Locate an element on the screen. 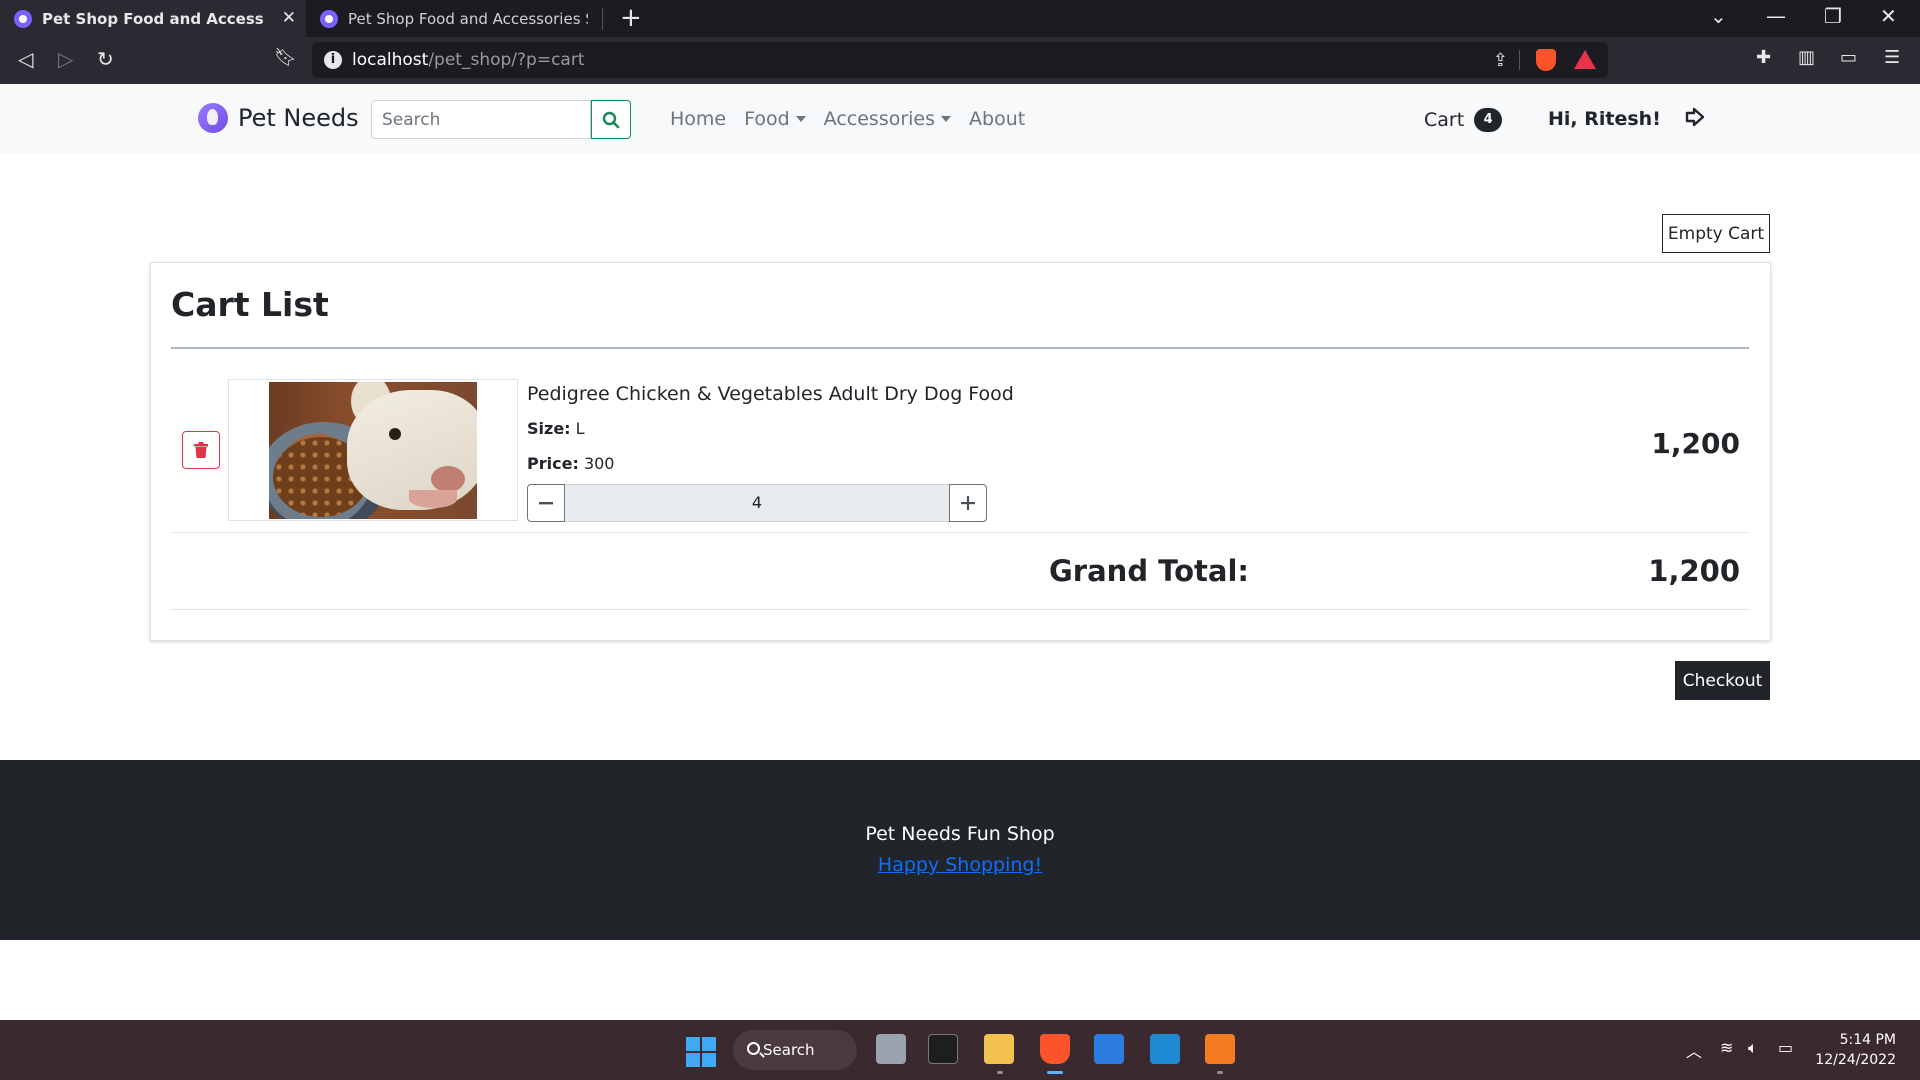  sidebar-icon: ▥ is located at coordinates (1806, 57).